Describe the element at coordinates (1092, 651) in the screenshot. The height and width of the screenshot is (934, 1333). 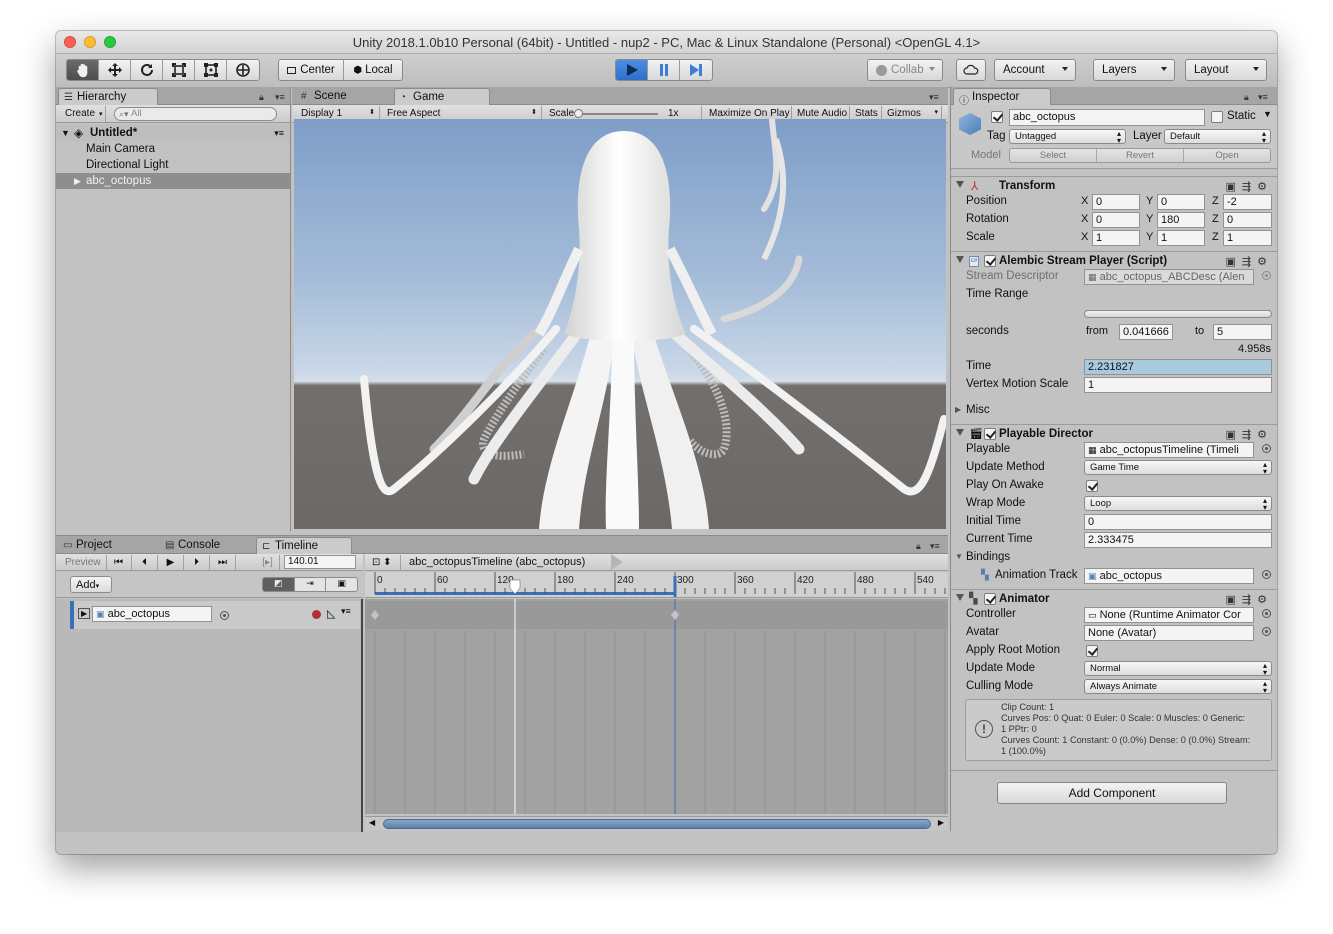
I see `apply-root-motion-checkbox` at that location.